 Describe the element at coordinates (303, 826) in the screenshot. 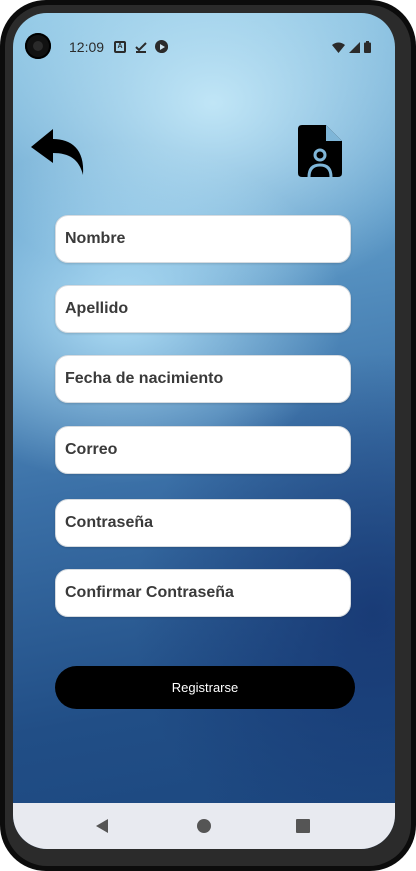

I see `recents-square-icon` at that location.